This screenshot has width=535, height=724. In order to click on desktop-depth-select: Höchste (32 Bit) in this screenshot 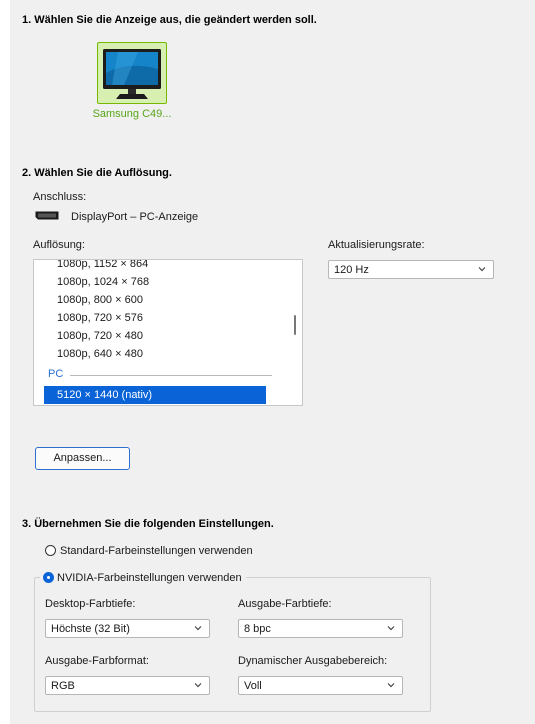, I will do `click(127, 628)`.